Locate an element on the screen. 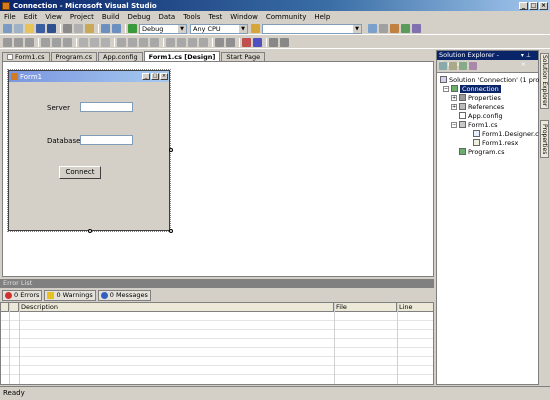  paste-icon is located at coordinates (89, 28).